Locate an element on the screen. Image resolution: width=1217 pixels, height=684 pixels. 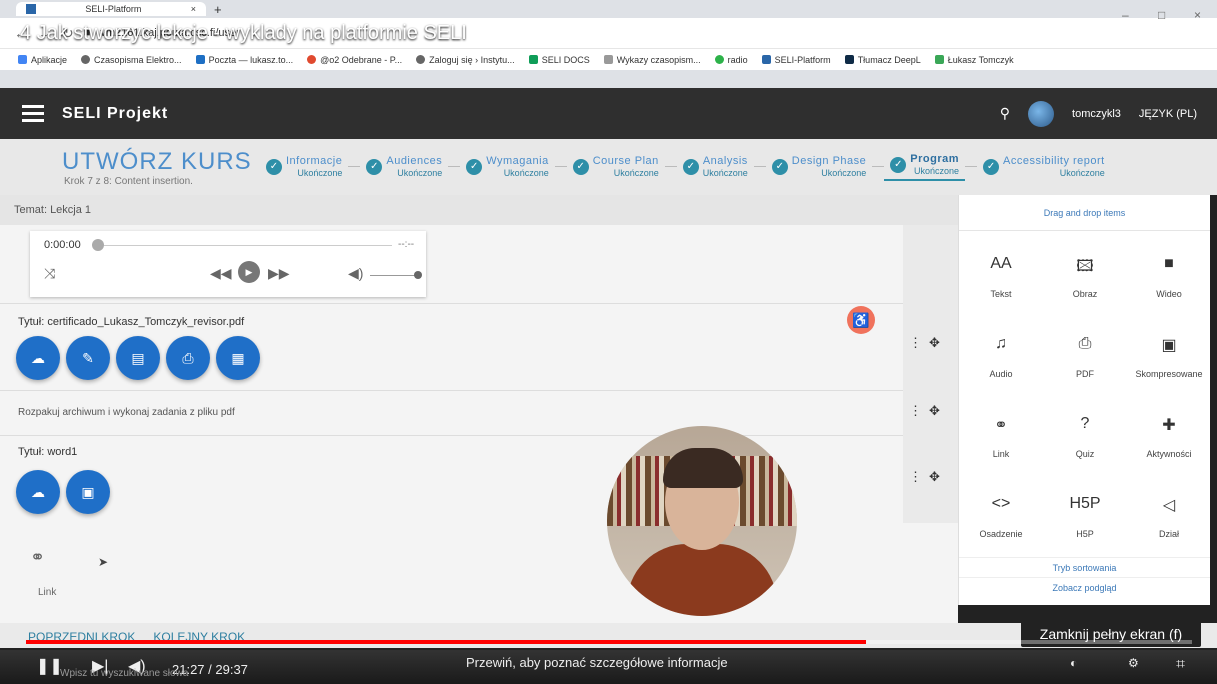
rewind-icon: ◀◀ is located at coordinates (221, 273).